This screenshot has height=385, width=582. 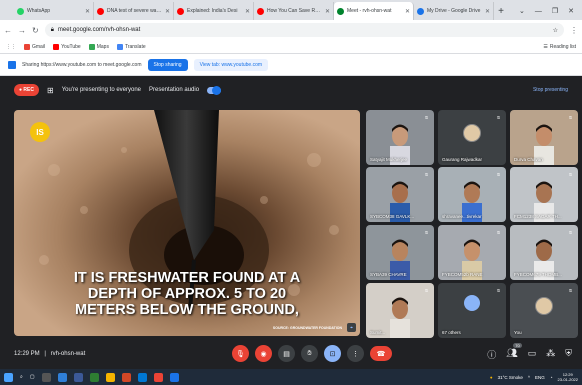 I want to click on browser-tab: DNA test of severe water ✕, so click(x=134, y=11).